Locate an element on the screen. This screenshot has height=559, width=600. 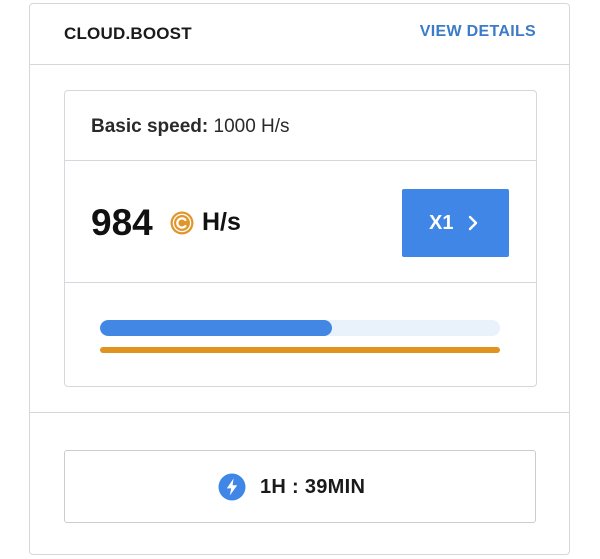
card-header: CLOUD.BOOST VIEW DETAILS is located at coordinates (299, 34).